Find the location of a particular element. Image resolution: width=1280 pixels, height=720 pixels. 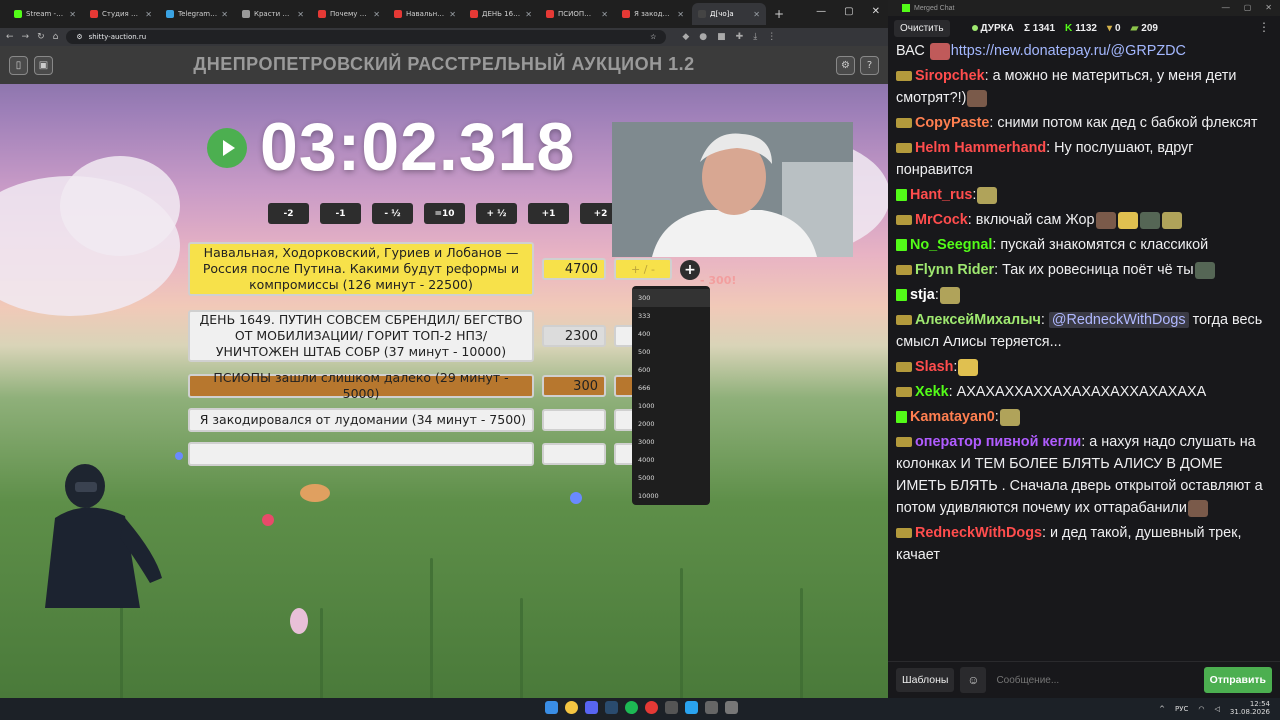

extension-icon: ● is located at coordinates (703, 37).